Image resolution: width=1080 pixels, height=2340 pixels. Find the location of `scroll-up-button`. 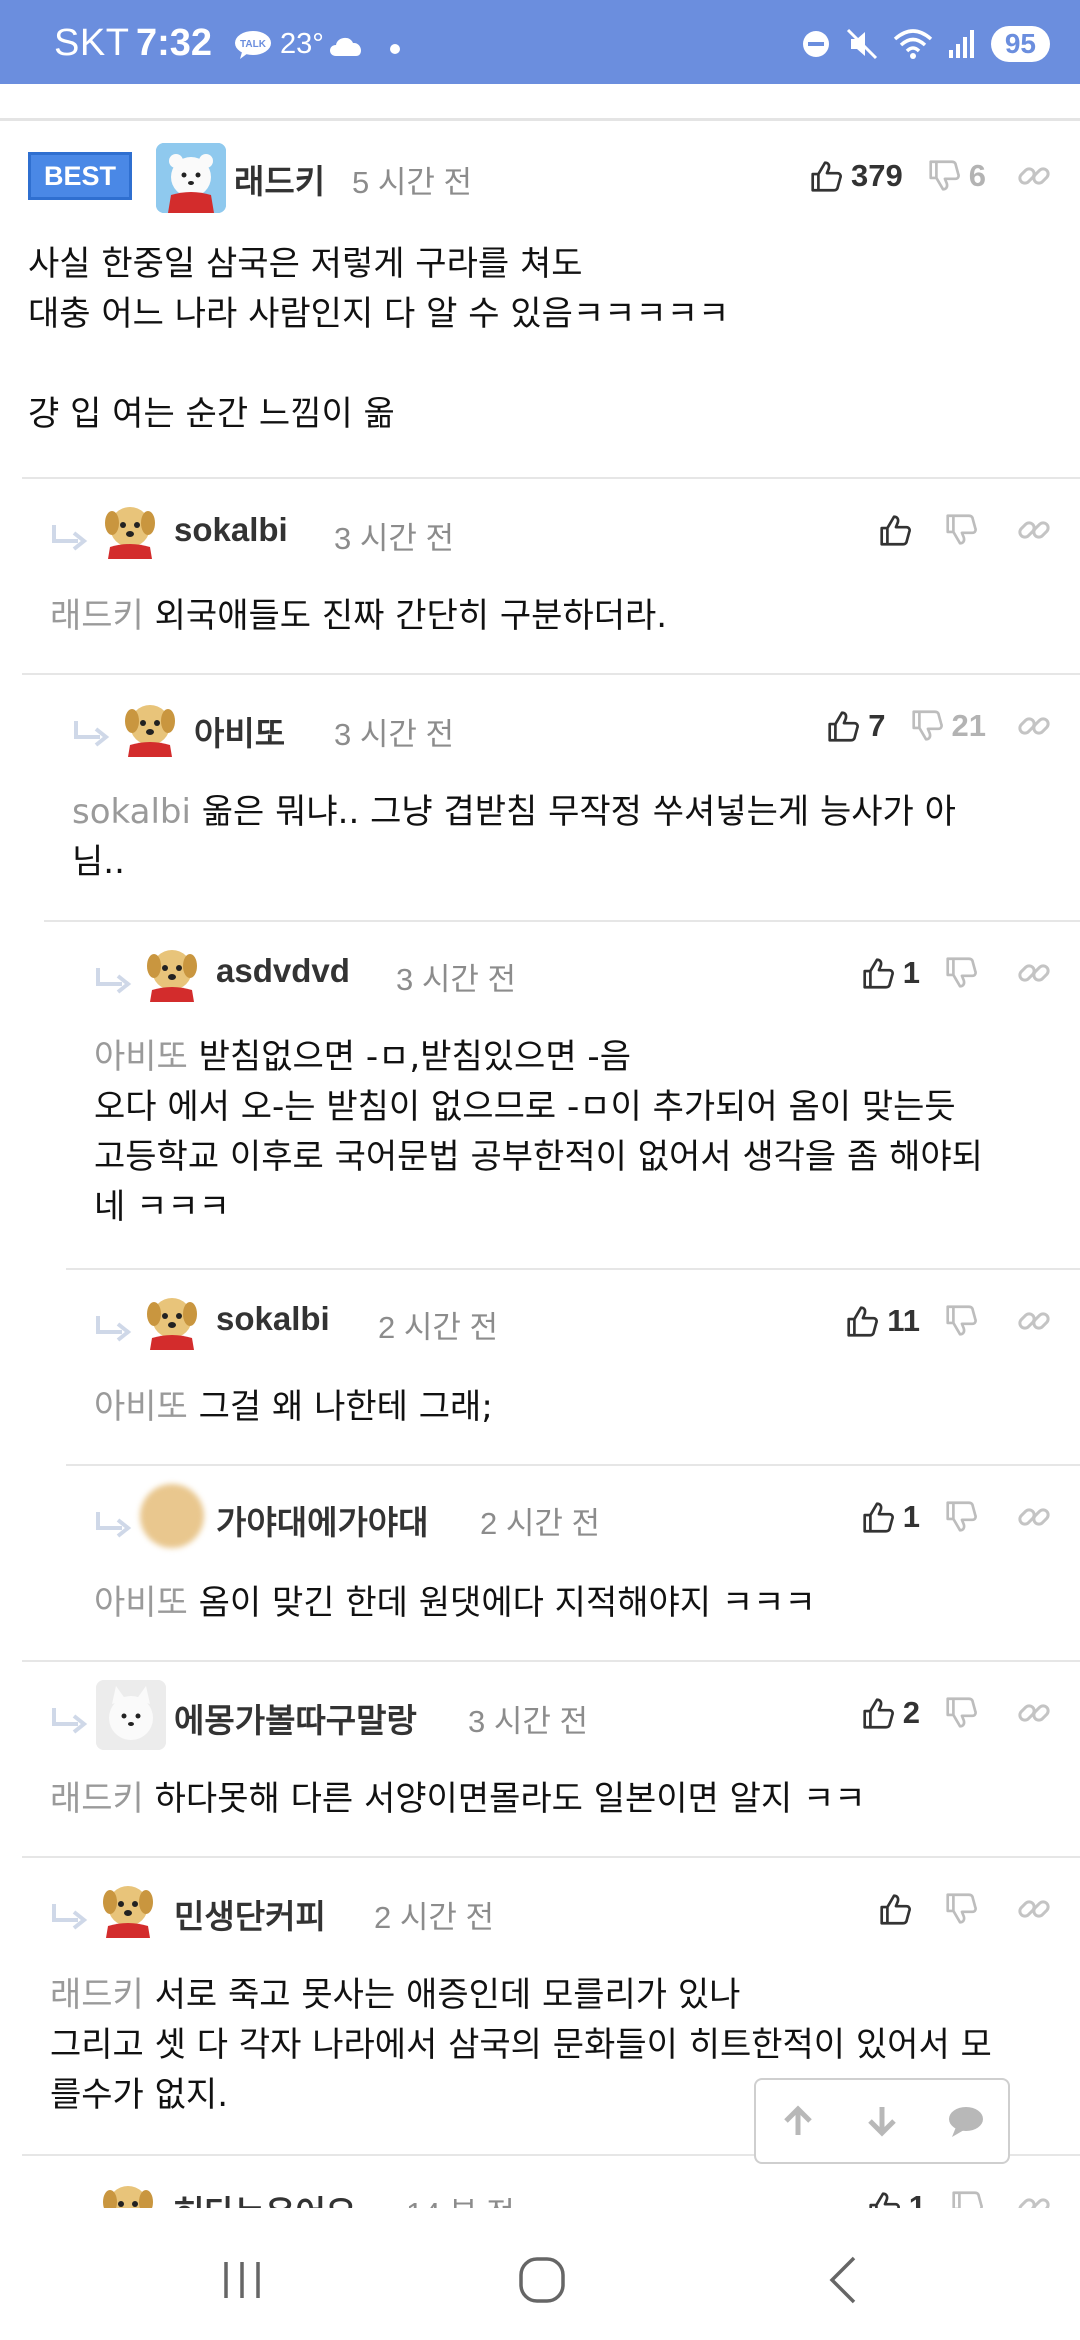

scroll-up-button is located at coordinates (798, 2121).